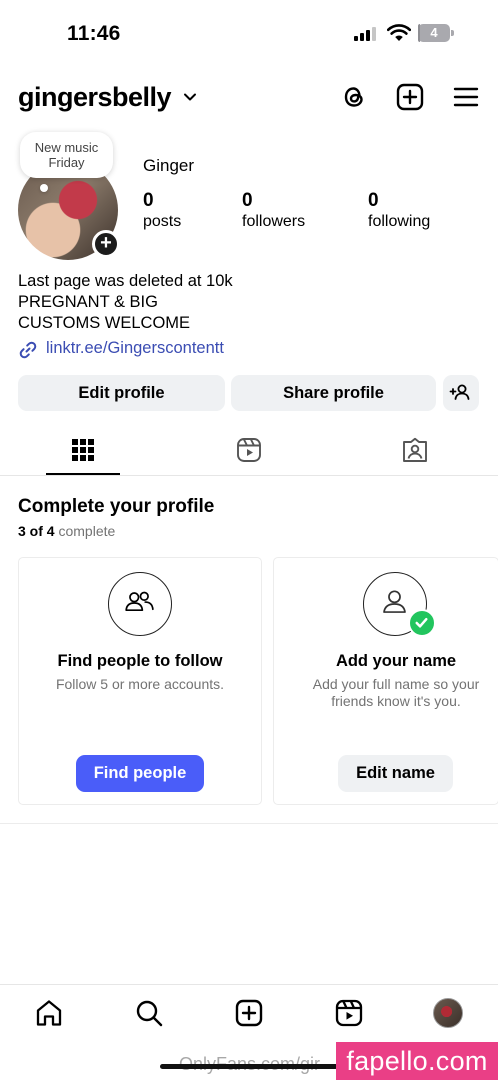  I want to click on bio-line: Last page was deleted at 10k, so click(125, 281).